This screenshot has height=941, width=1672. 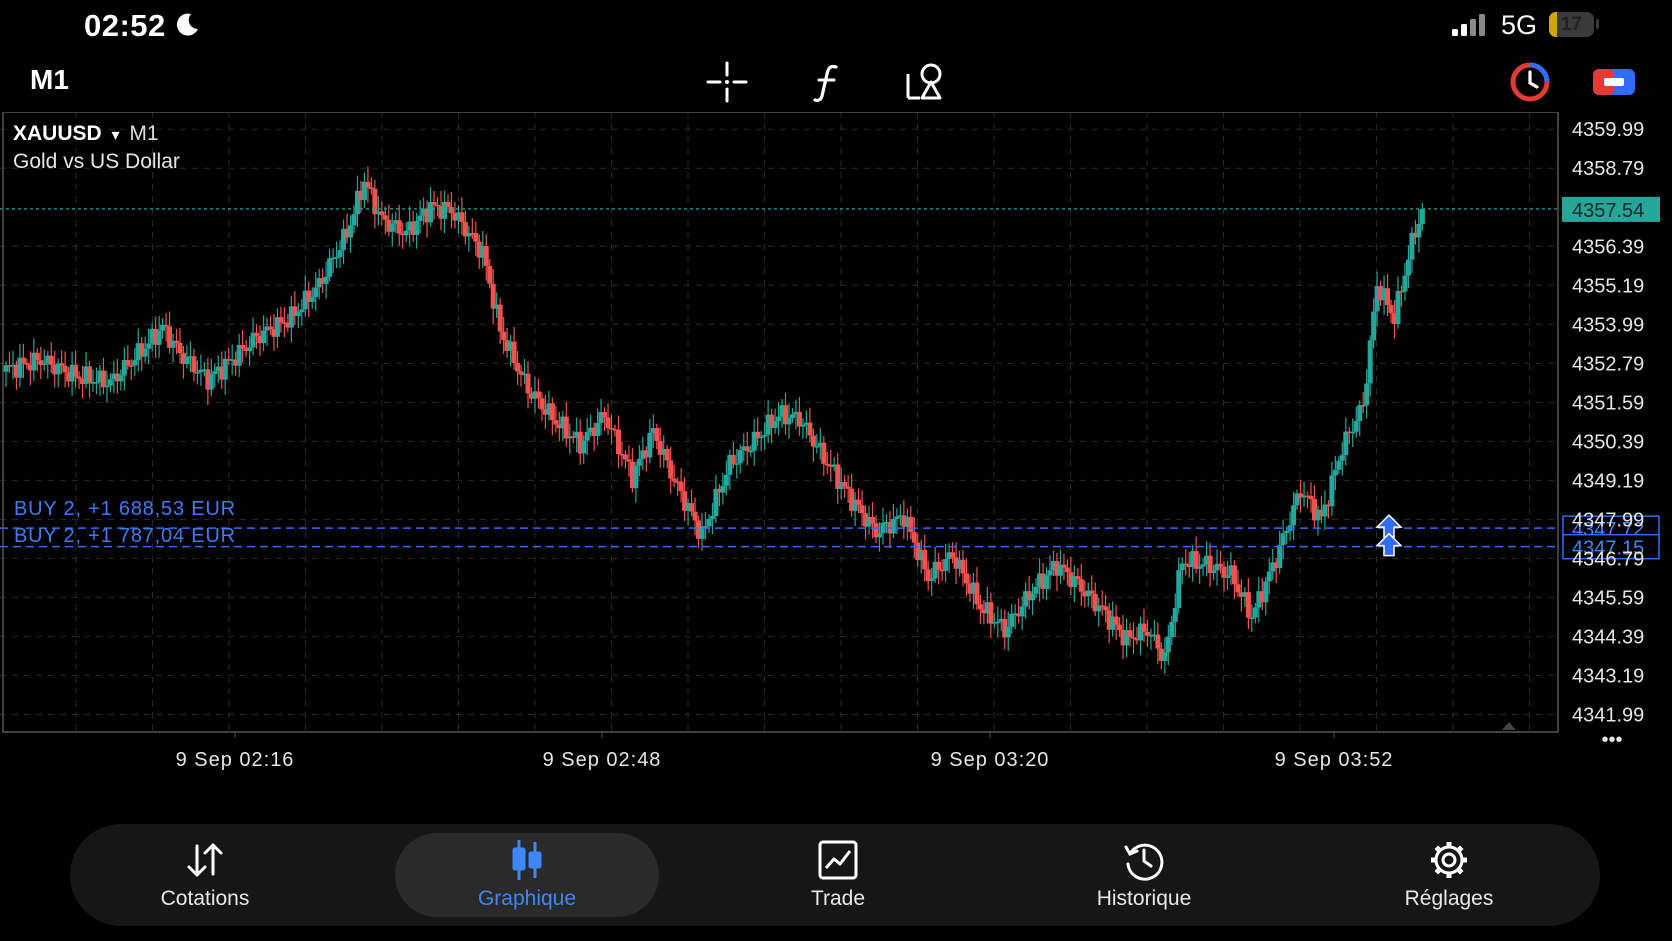 I want to click on position-label: BUY 2, +1 787,04 EUR, so click(x=125, y=536).